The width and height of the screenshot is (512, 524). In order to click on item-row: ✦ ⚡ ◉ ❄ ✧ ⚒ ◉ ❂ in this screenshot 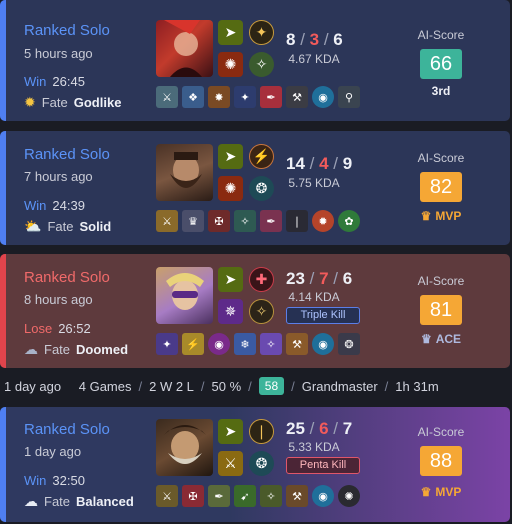, I will do `click(258, 344)`.